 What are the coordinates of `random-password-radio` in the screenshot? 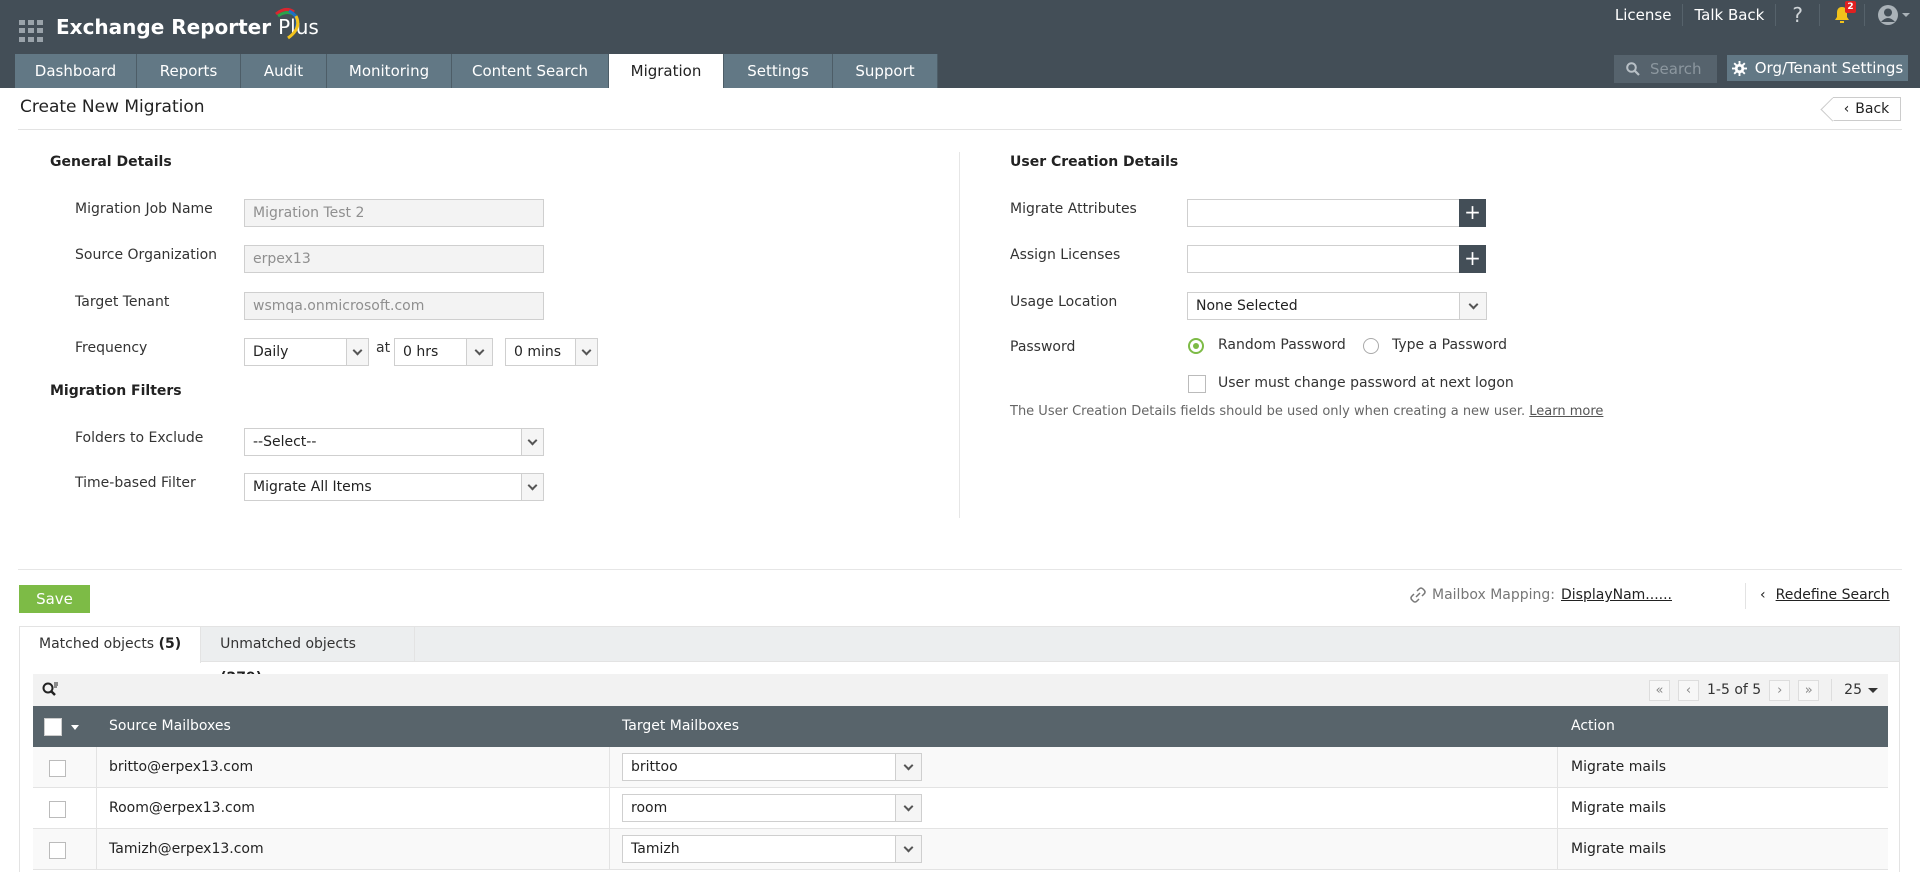 It's located at (1196, 346).